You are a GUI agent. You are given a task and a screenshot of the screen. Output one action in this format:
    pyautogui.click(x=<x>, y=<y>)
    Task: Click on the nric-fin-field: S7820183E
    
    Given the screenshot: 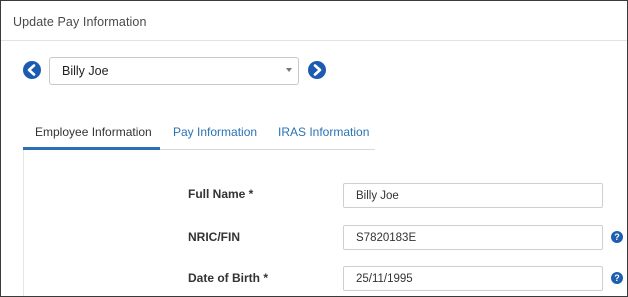 What is the action you would take?
    pyautogui.click(x=473, y=237)
    